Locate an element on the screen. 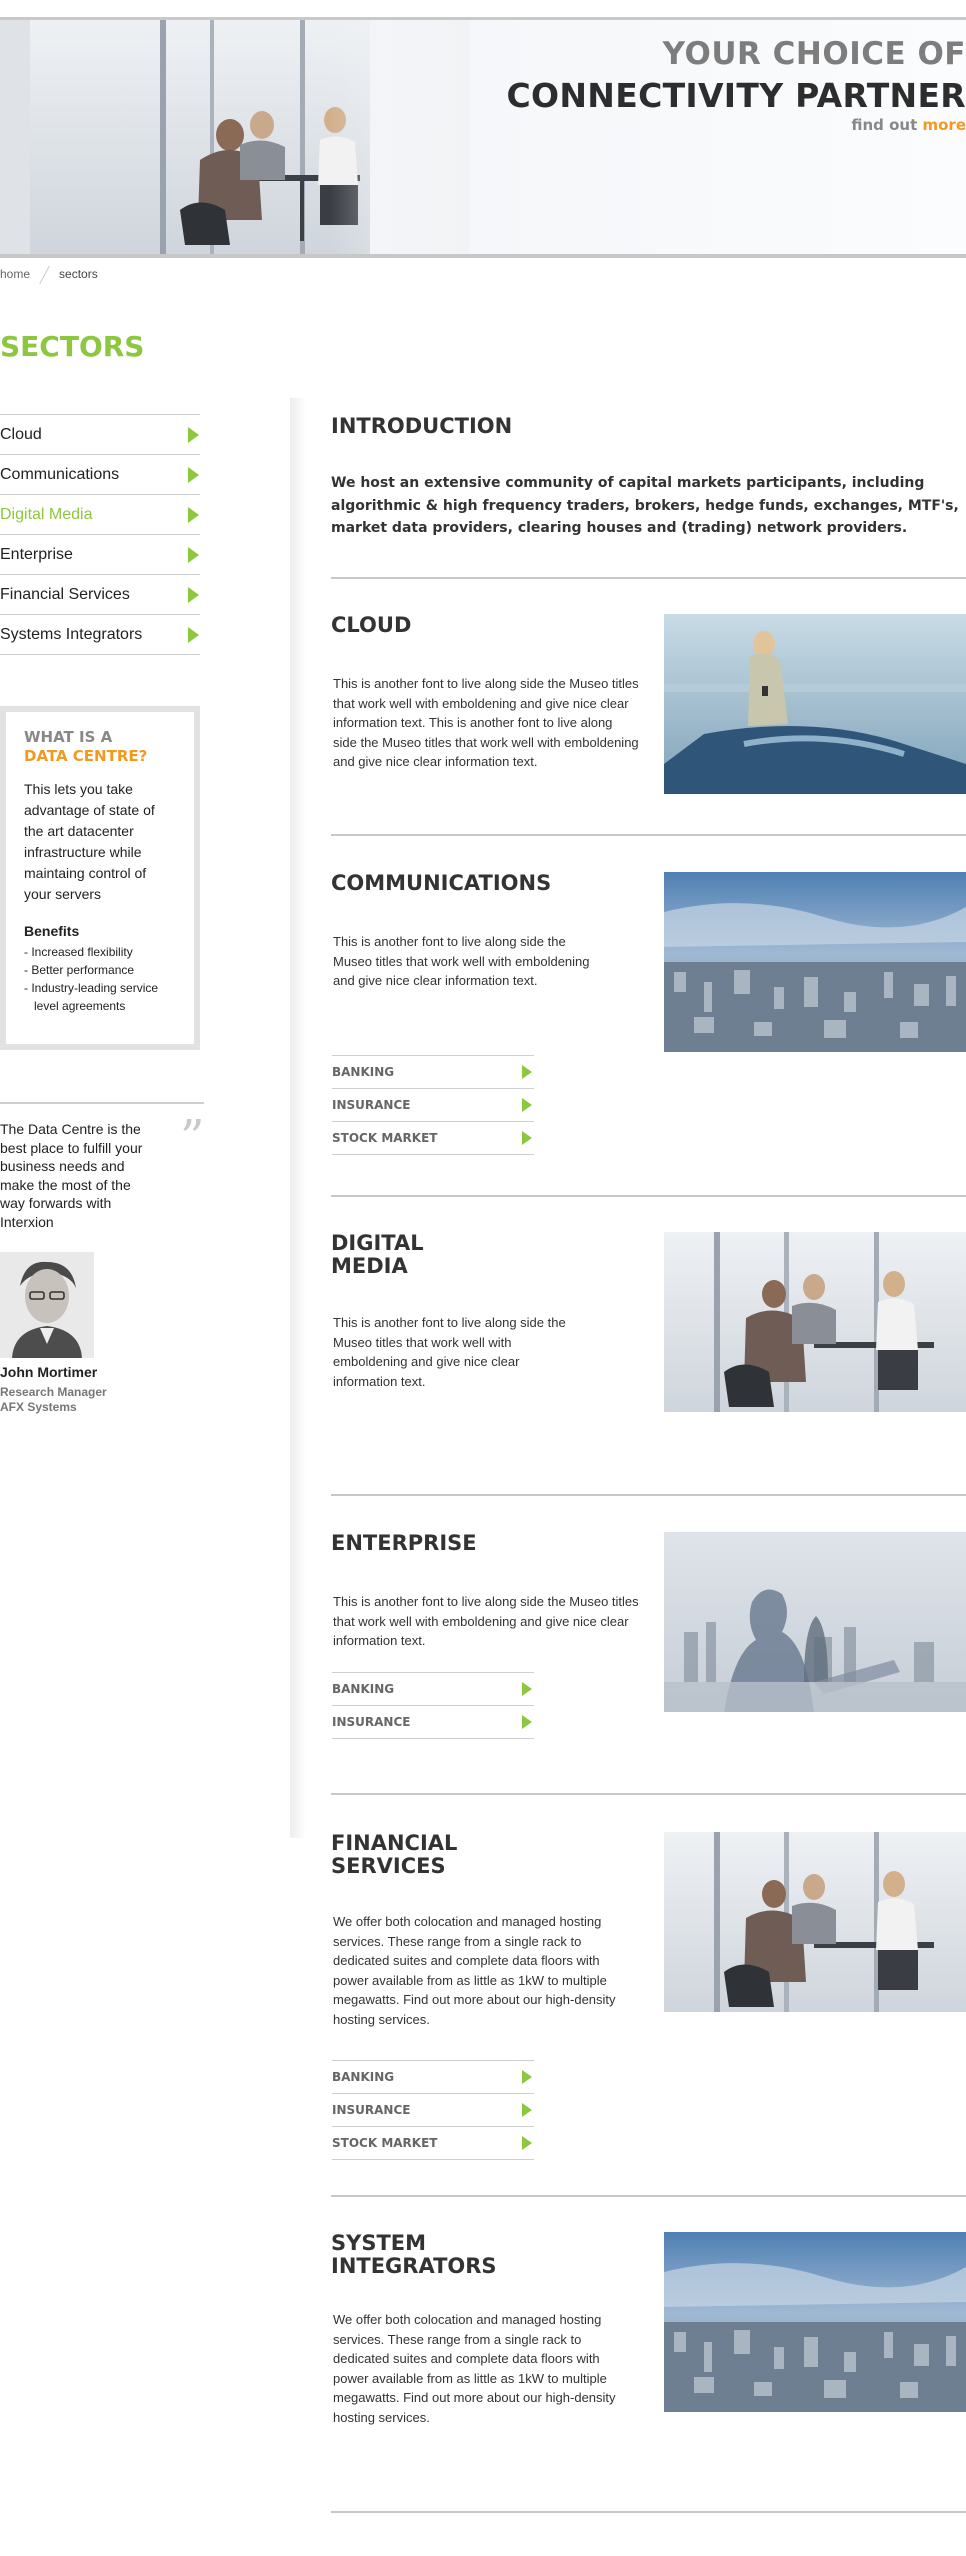  sidebar-item-communications: Communications is located at coordinates (100, 475).